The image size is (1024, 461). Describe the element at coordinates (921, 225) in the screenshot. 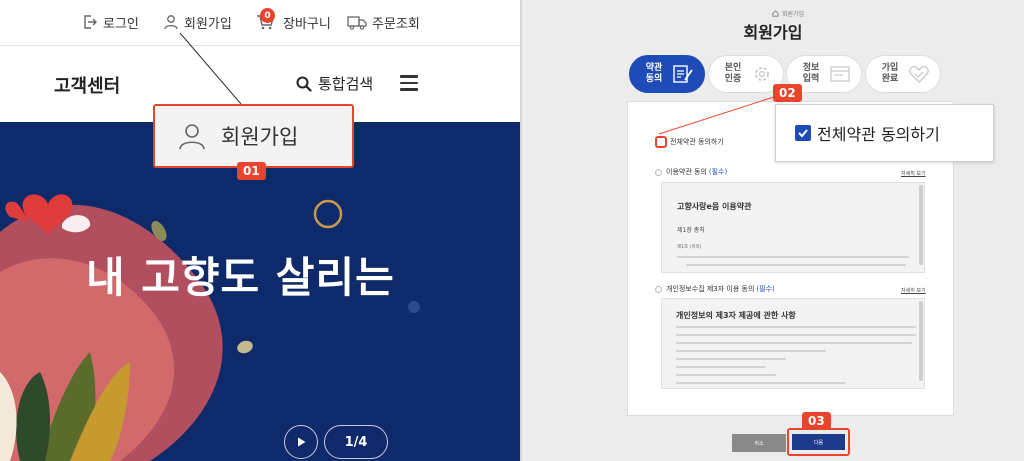

I see `terms-scrollbar` at that location.